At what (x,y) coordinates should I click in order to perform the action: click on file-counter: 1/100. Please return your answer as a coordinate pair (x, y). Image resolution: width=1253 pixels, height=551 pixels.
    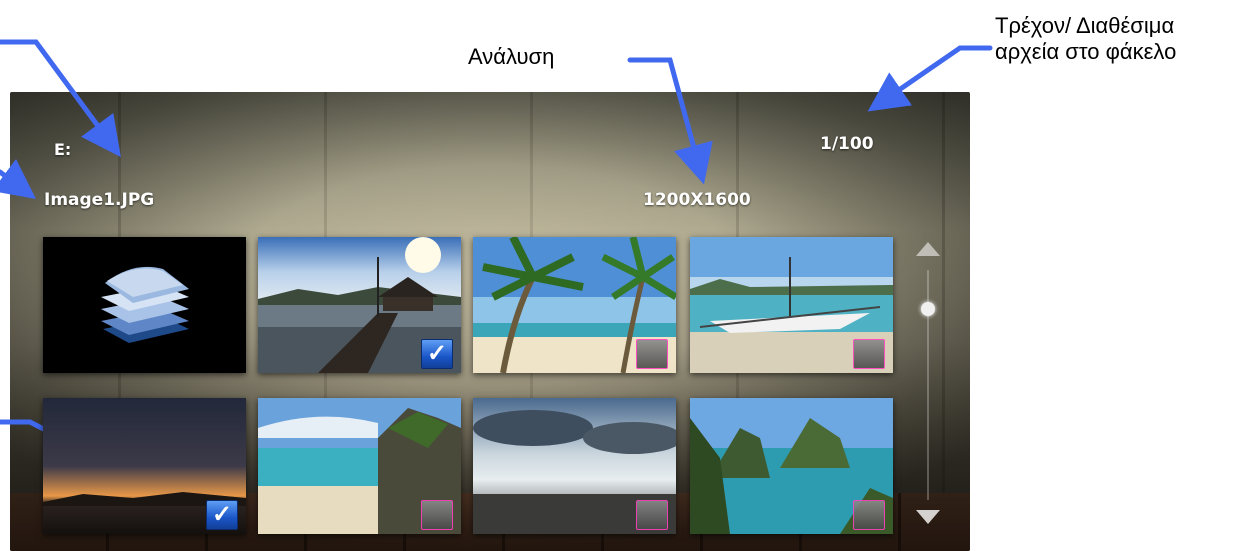
    Looking at the image, I should click on (847, 144).